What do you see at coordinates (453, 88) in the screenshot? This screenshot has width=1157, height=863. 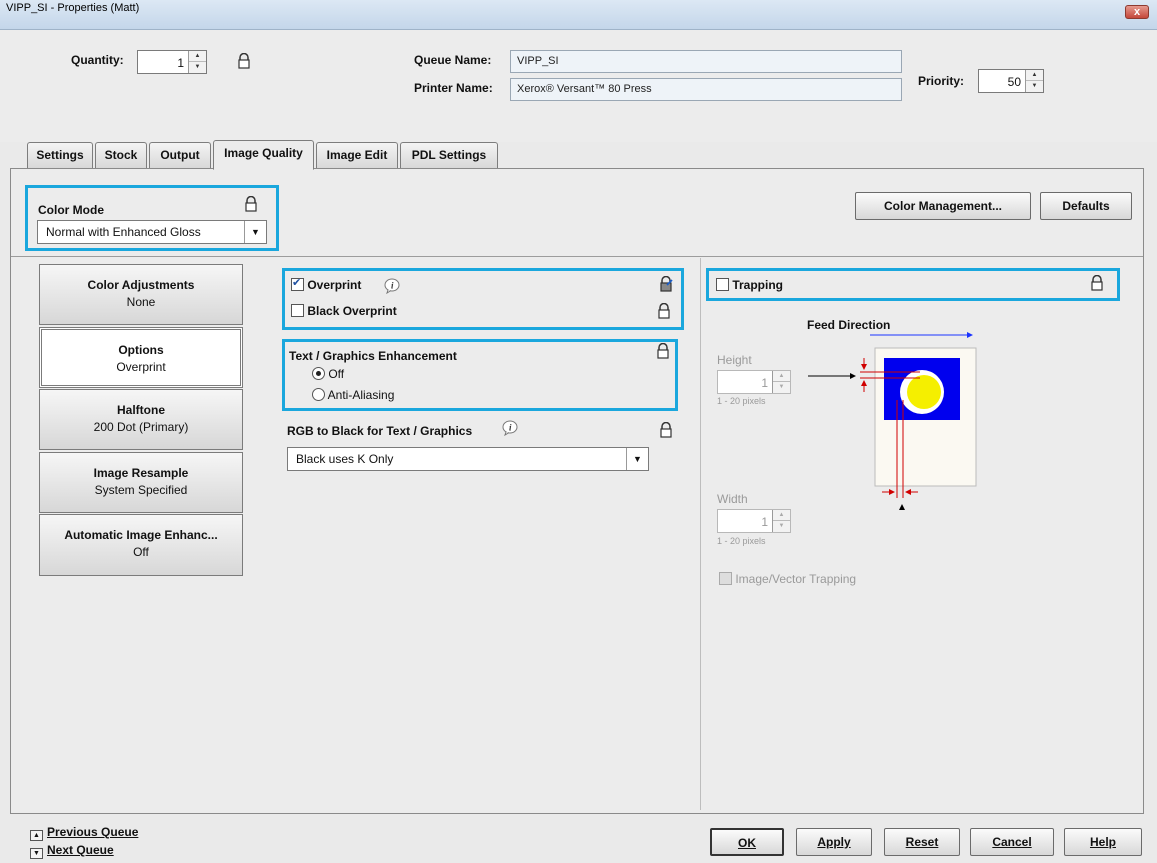 I see `printer-name-label: Printer Name:` at bounding box center [453, 88].